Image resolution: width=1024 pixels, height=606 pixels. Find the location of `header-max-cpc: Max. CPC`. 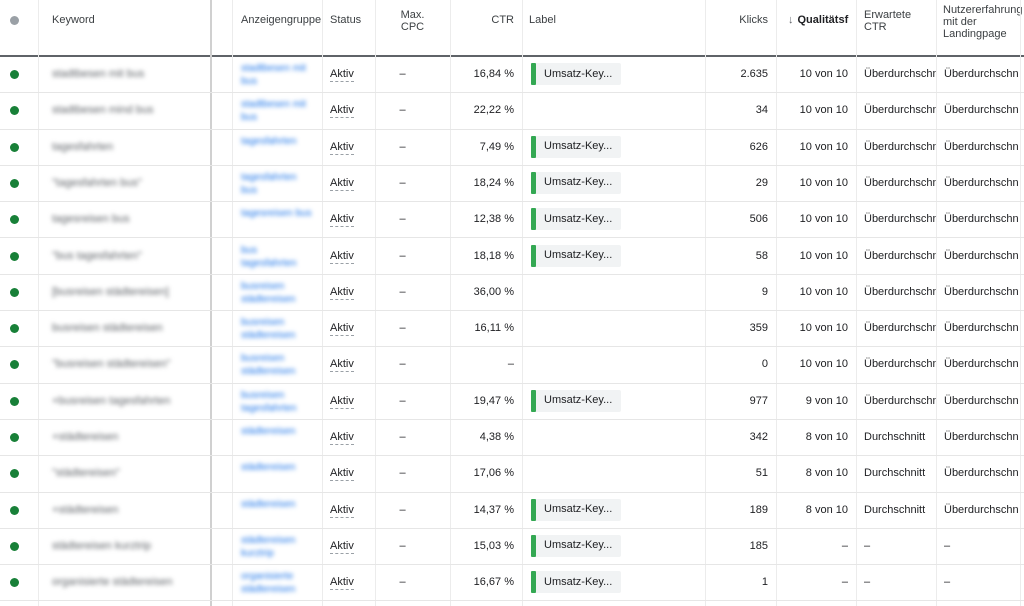

header-max-cpc: Max. CPC is located at coordinates (412, 27).